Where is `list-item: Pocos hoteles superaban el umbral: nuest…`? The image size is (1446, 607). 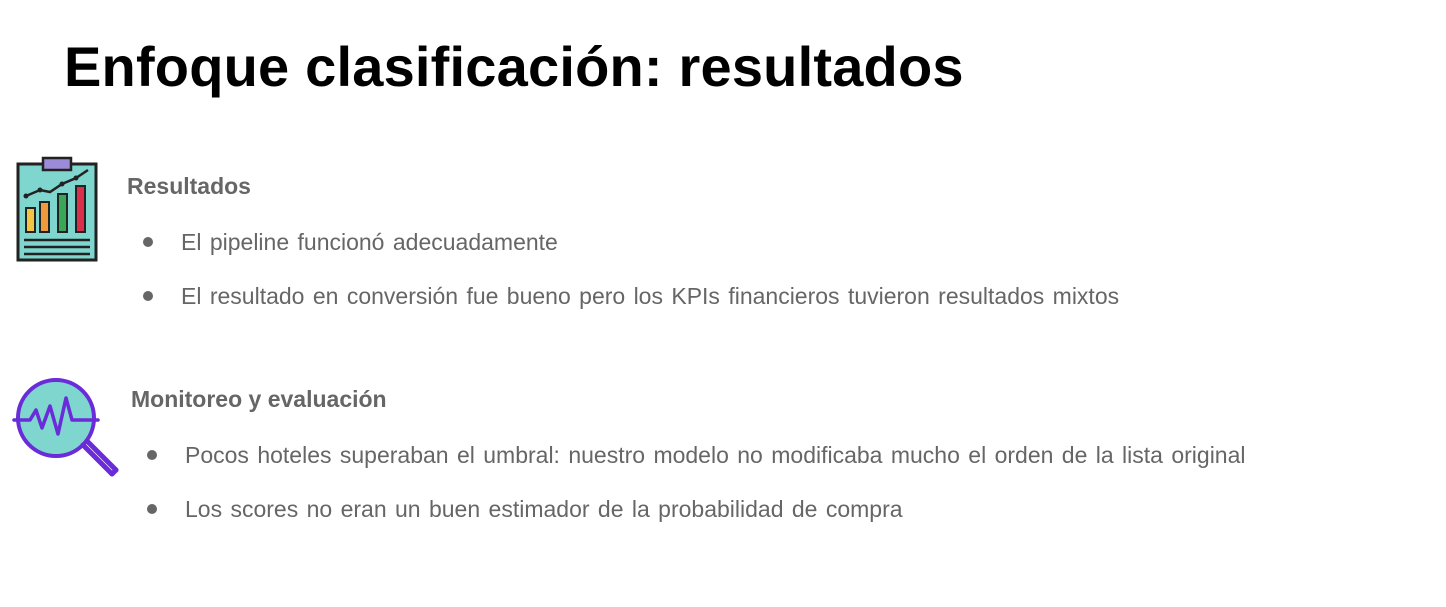
list-item: Pocos hoteles superaban el umbral: nuest… is located at coordinates (696, 468).